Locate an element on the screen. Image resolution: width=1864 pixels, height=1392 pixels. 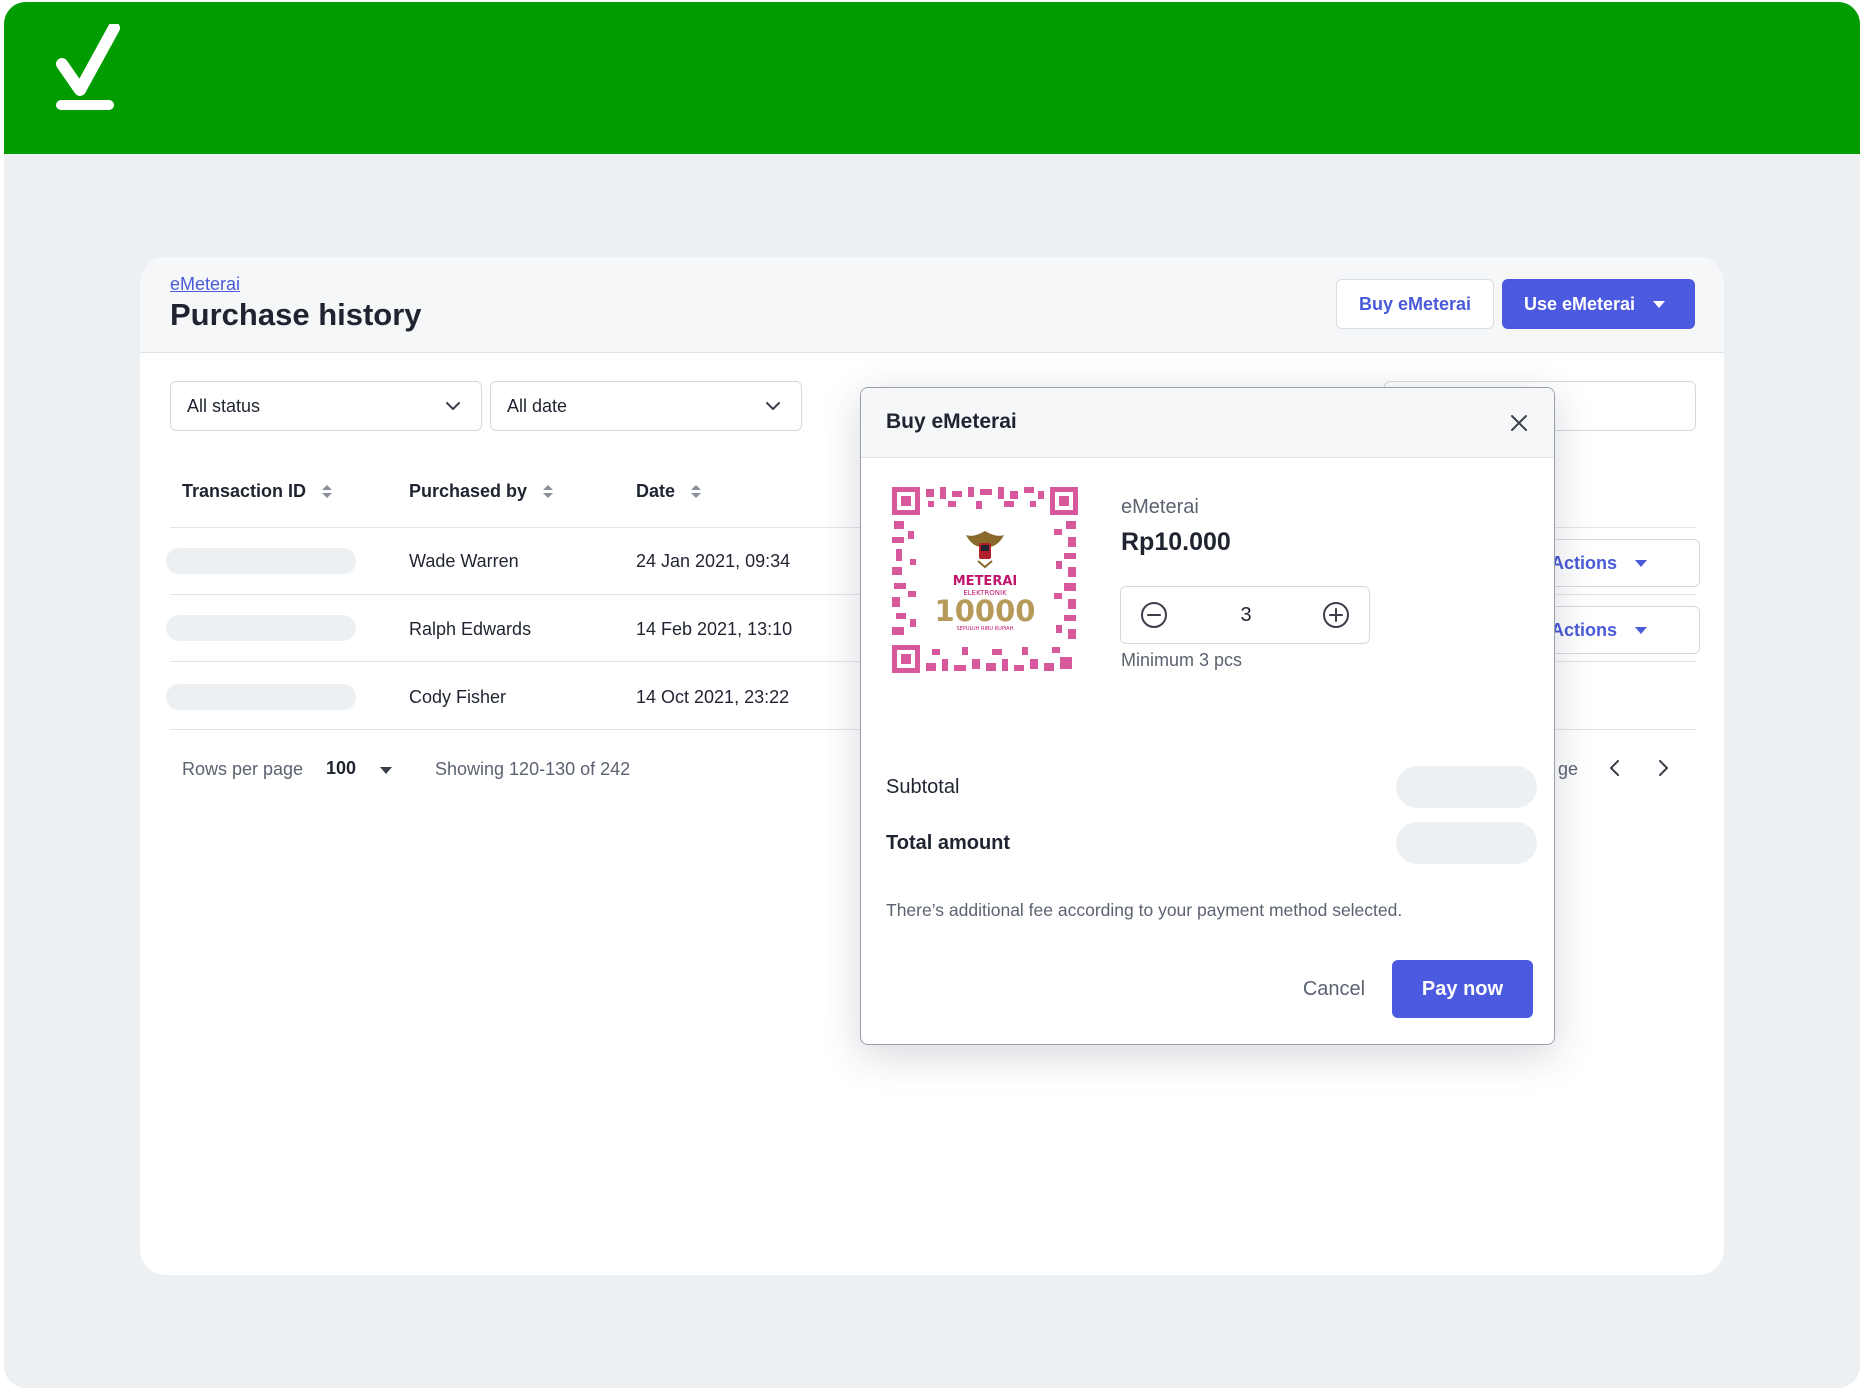
minimum-quantity-note: Minimum 3 pcs is located at coordinates (1182, 660).